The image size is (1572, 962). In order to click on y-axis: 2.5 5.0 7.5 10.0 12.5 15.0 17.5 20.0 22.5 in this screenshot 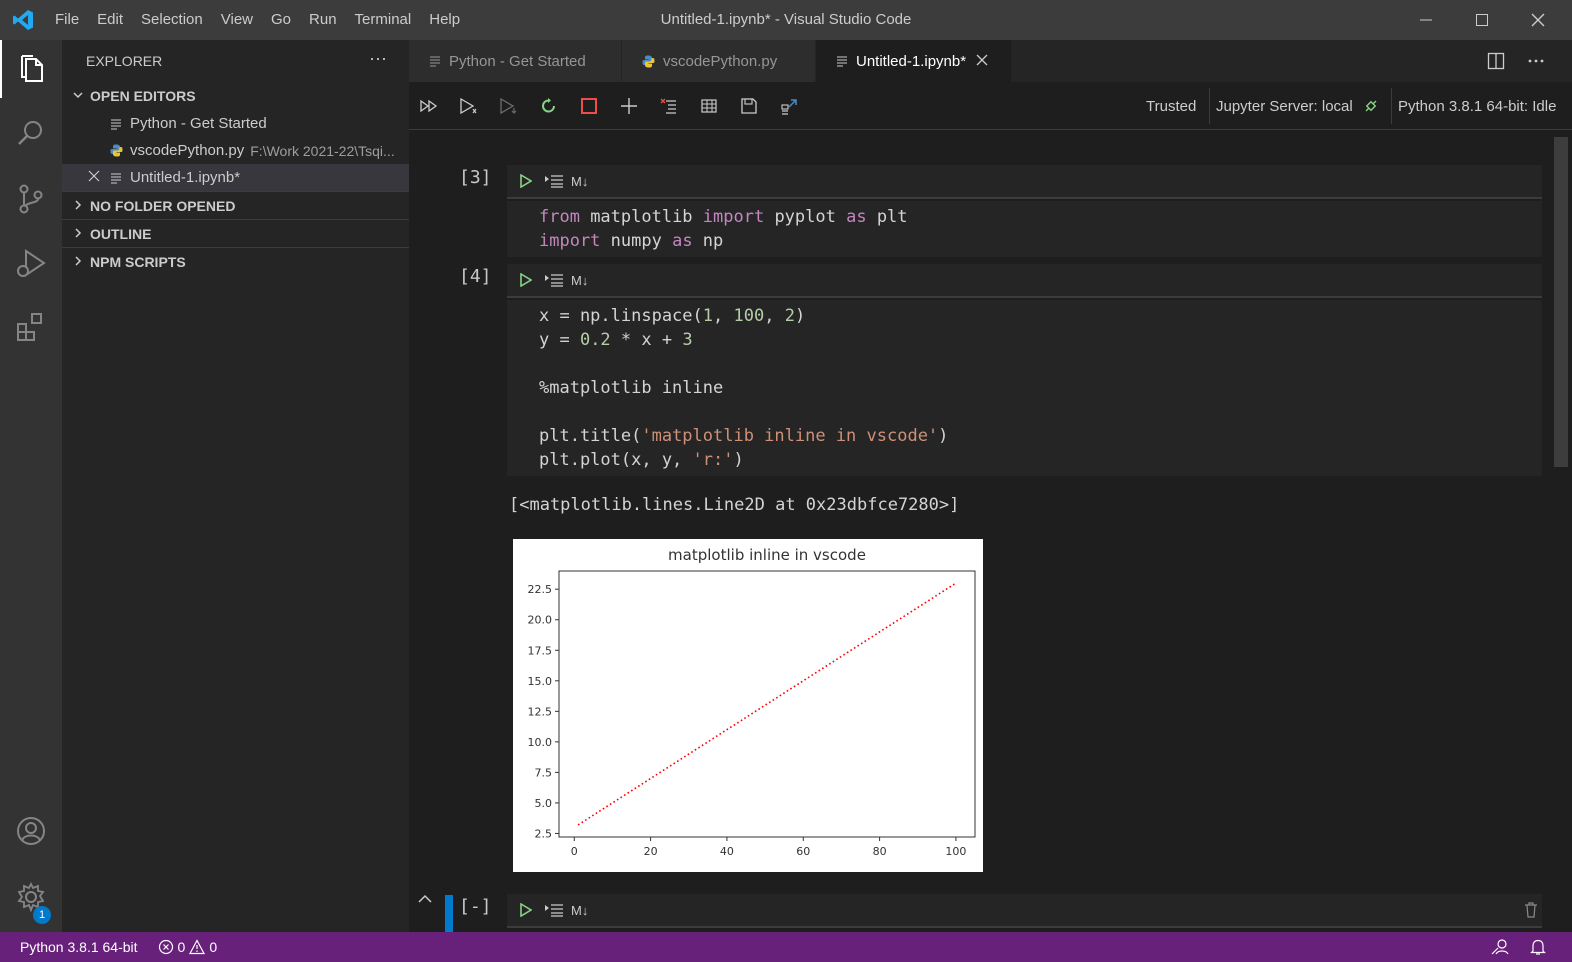, I will do `click(543, 711)`.